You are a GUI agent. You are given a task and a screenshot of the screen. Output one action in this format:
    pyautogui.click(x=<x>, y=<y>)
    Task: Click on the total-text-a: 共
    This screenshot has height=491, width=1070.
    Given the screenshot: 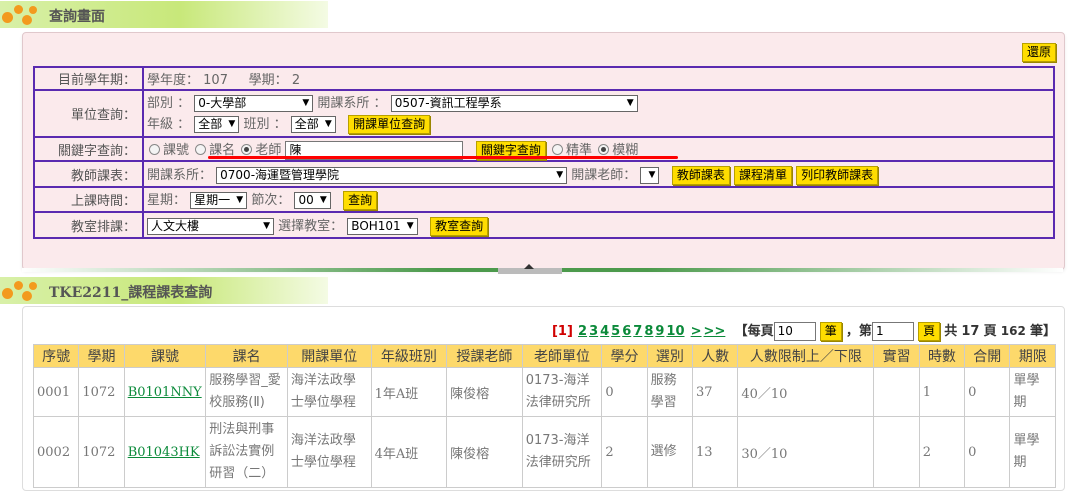 What is the action you would take?
    pyautogui.click(x=951, y=331)
    